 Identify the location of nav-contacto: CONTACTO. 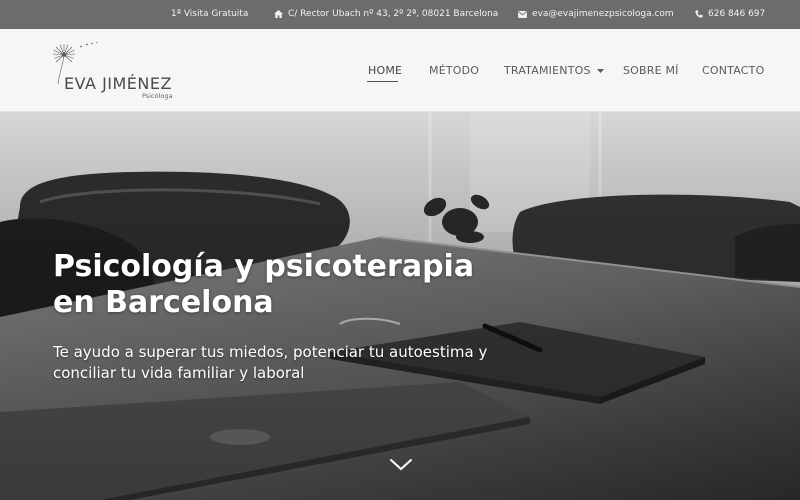
(733, 70).